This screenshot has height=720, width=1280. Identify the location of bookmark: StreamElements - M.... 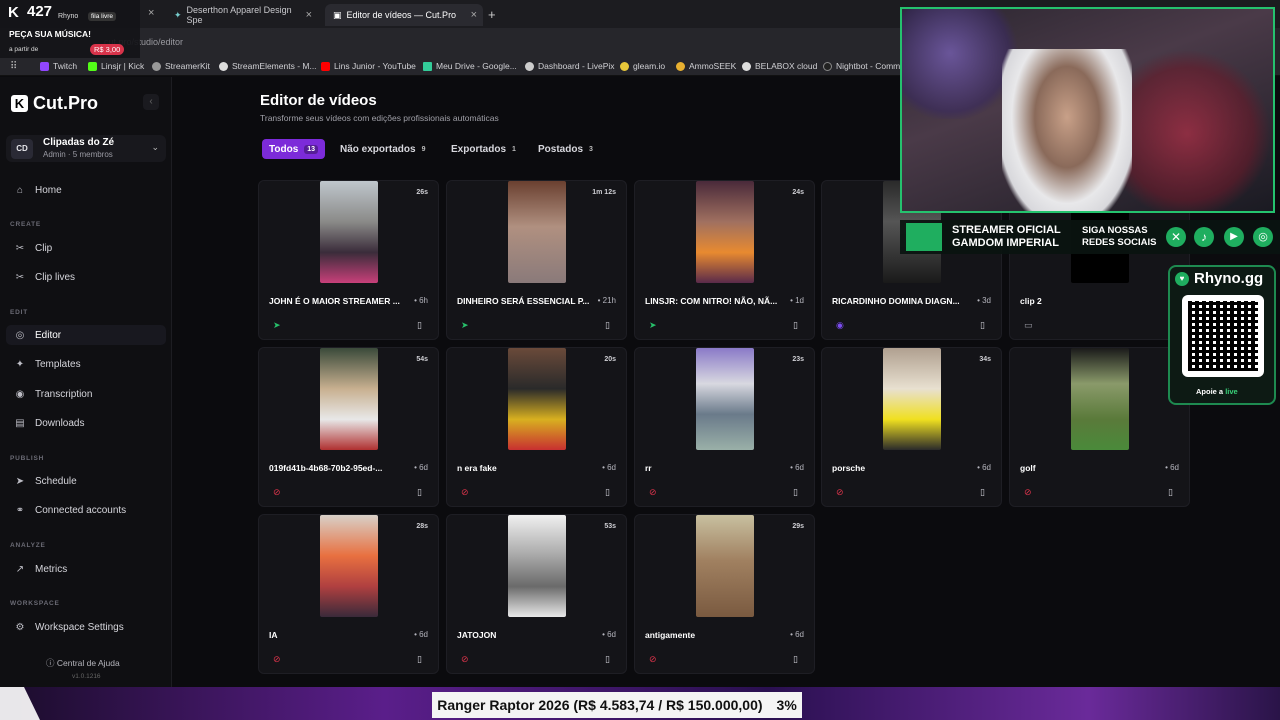
(268, 66).